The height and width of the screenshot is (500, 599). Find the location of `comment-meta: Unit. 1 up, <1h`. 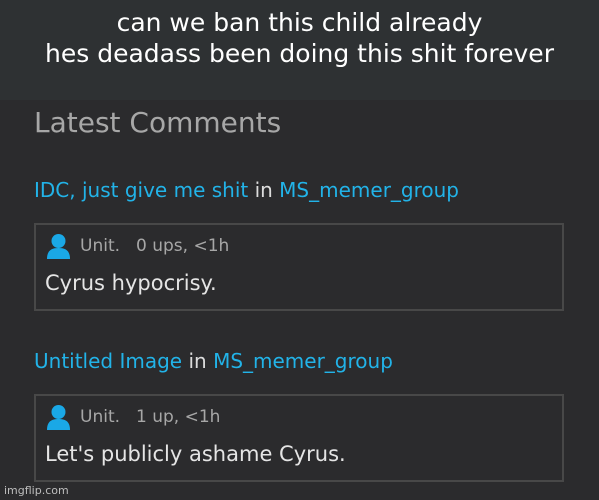

comment-meta: Unit. 1 up, <1h is located at coordinates (133, 417).